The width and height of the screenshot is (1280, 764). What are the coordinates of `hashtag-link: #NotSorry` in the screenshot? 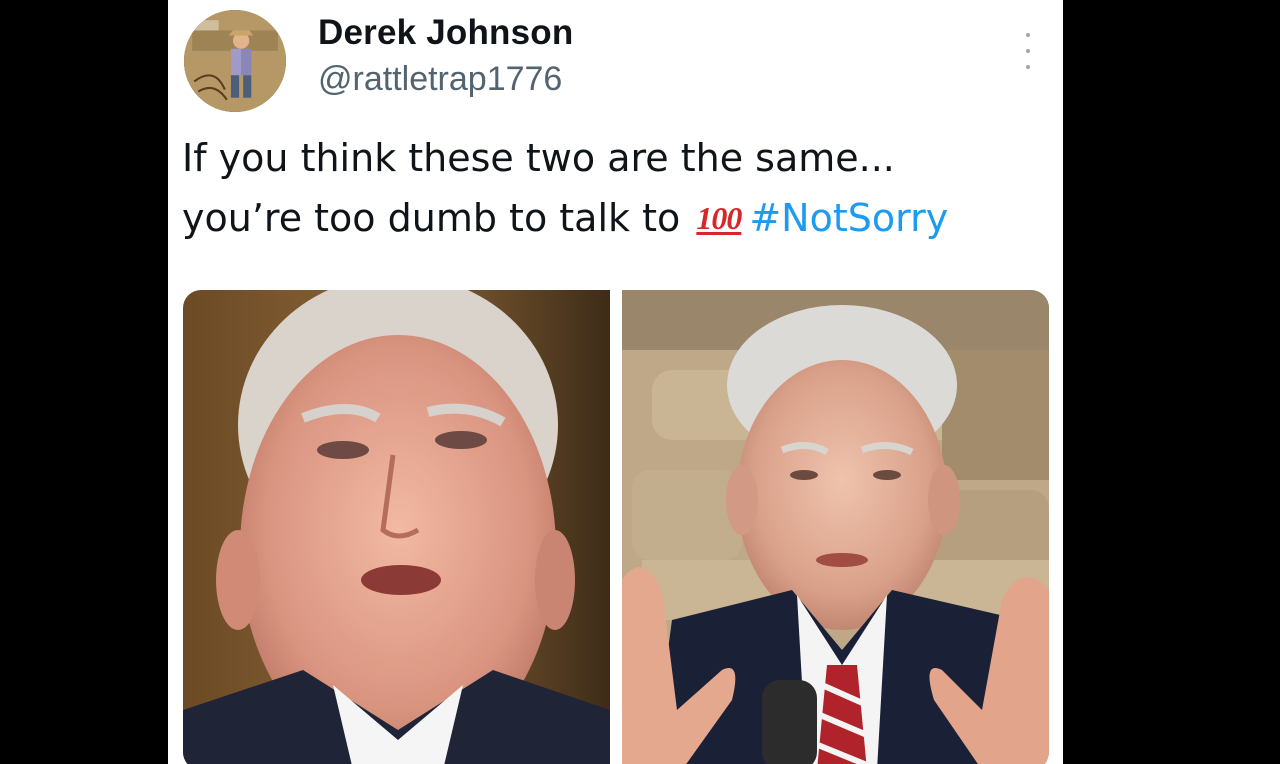 It's located at (848, 218).